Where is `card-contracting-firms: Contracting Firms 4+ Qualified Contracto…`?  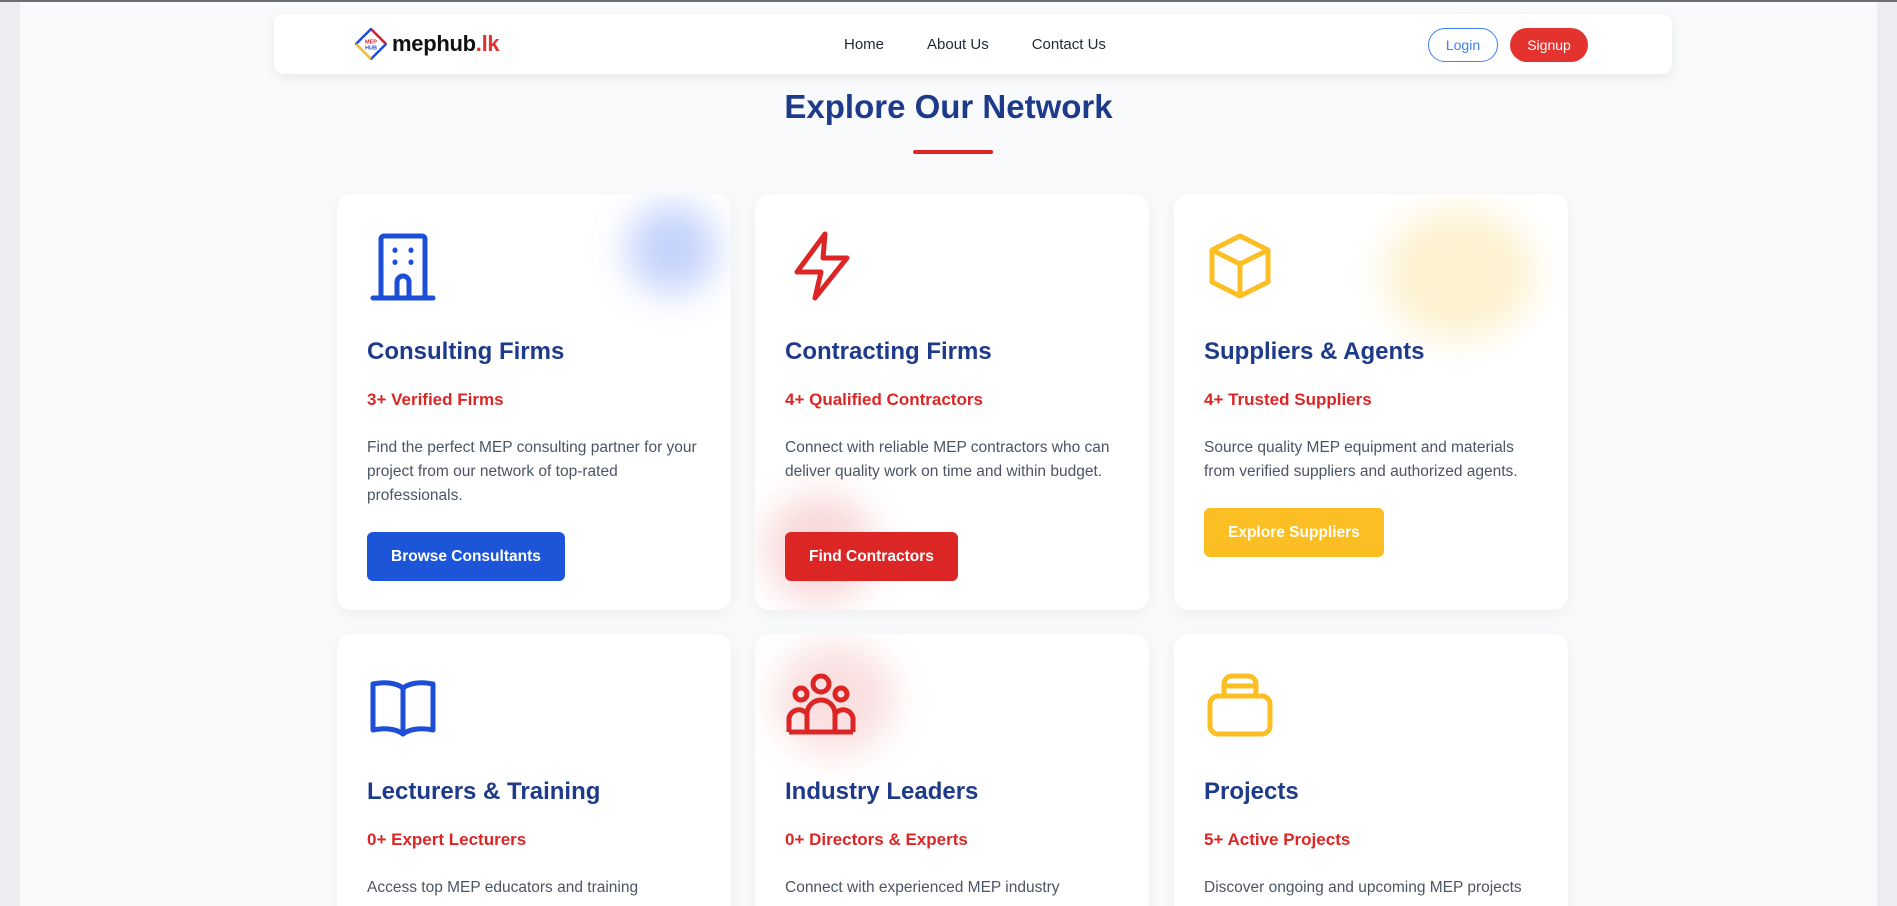 card-contracting-firms: Contracting Firms 4+ Qualified Contracto… is located at coordinates (952, 402).